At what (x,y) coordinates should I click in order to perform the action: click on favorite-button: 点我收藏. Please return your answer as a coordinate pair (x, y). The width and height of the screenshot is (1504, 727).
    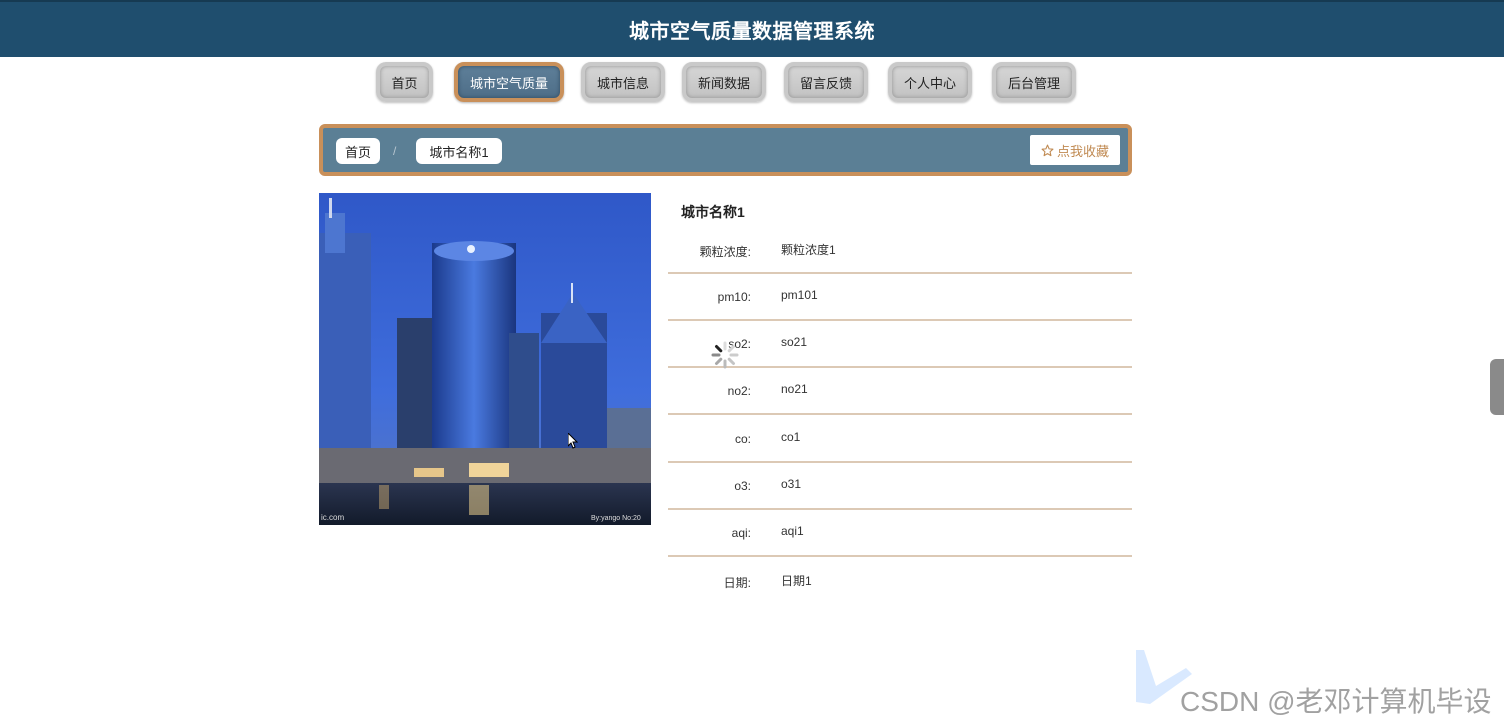
    Looking at the image, I should click on (1075, 150).